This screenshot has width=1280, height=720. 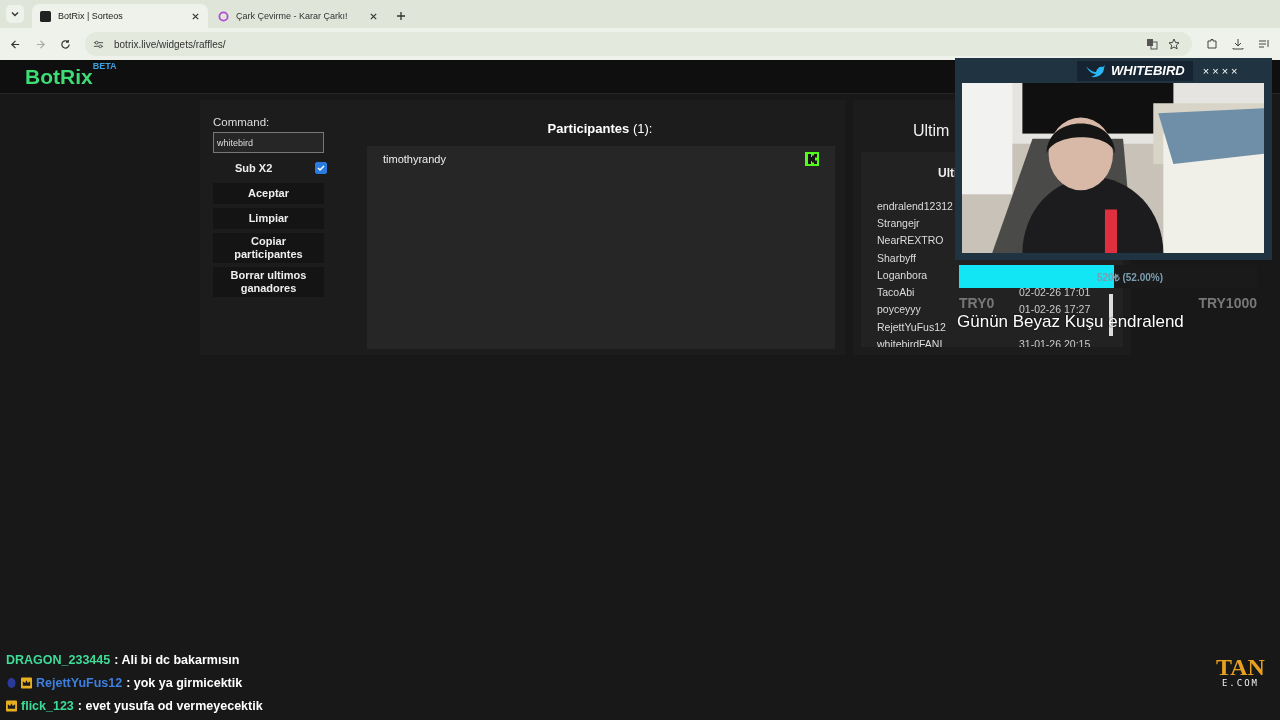 What do you see at coordinates (104, 65) in the screenshot?
I see `beta-label: BETA` at bounding box center [104, 65].